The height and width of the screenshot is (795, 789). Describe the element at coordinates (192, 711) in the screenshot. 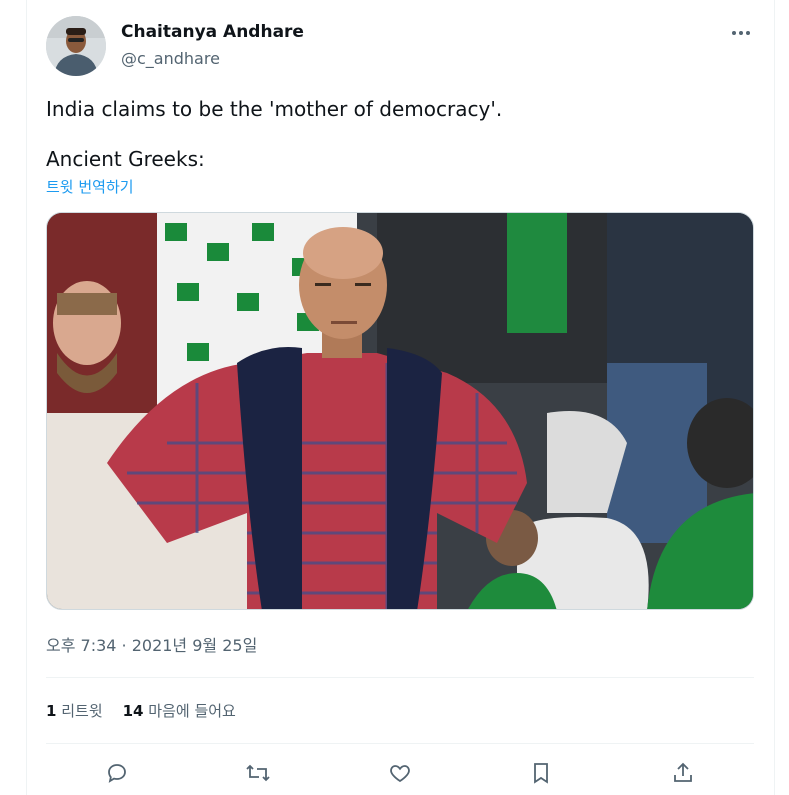

I see `likes-label: 마음에 들어요` at that location.